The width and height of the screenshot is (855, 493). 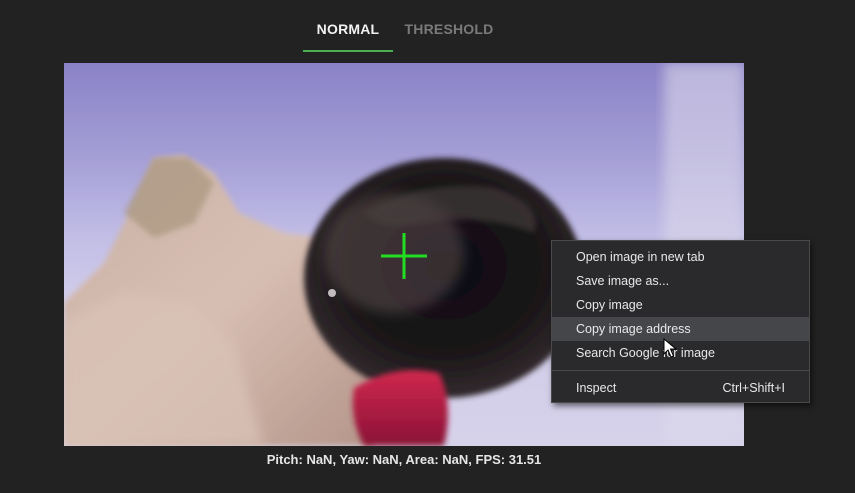 What do you see at coordinates (753, 388) in the screenshot?
I see `menu-item-shortcut: Ctrl+Shift+I` at bounding box center [753, 388].